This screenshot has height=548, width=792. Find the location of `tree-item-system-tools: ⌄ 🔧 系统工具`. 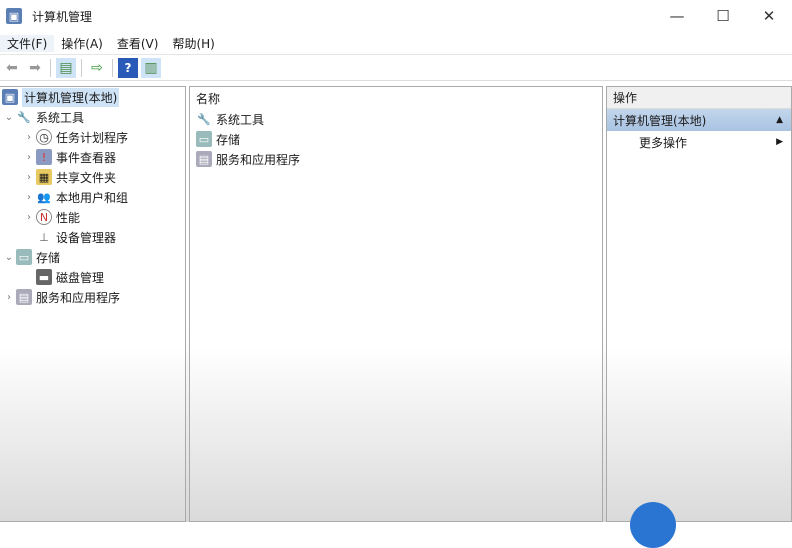

tree-item-system-tools: ⌄ 🔧 系统工具 is located at coordinates (92, 117).